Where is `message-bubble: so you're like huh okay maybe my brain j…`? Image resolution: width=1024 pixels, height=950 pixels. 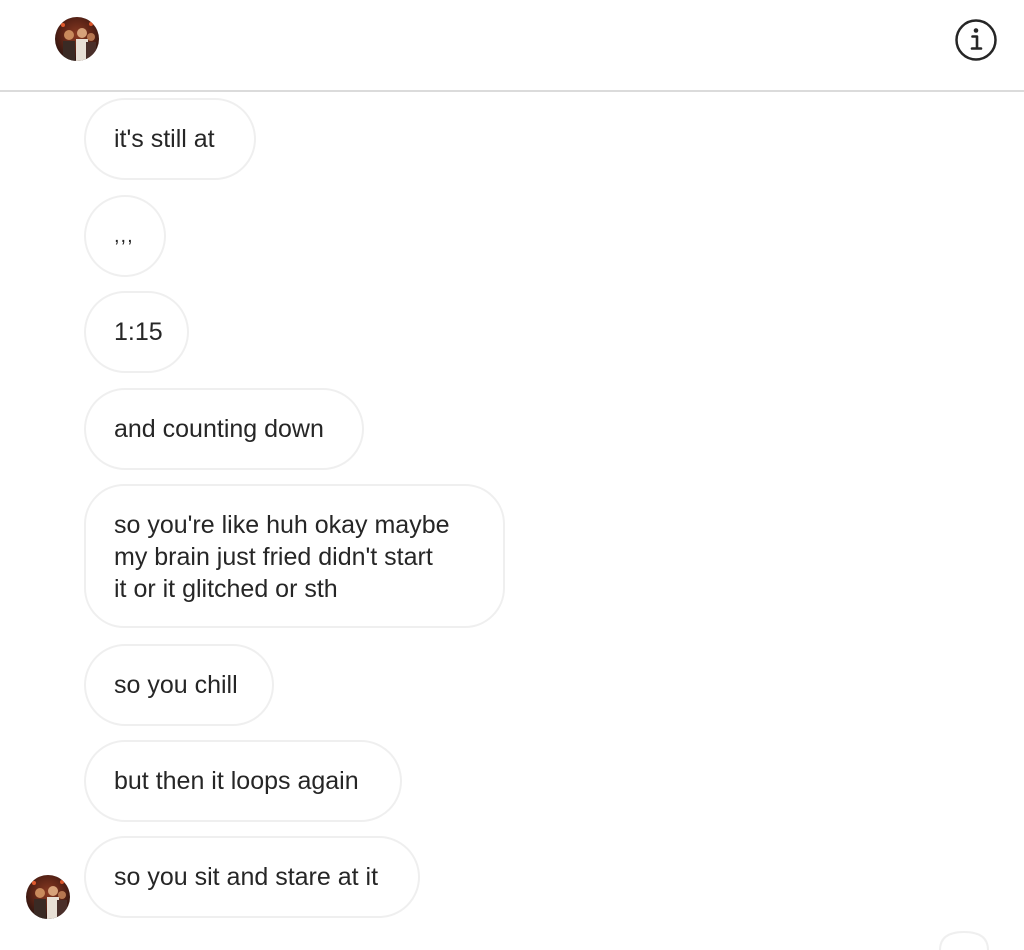 message-bubble: so you're like huh okay maybe my brain j… is located at coordinates (294, 556).